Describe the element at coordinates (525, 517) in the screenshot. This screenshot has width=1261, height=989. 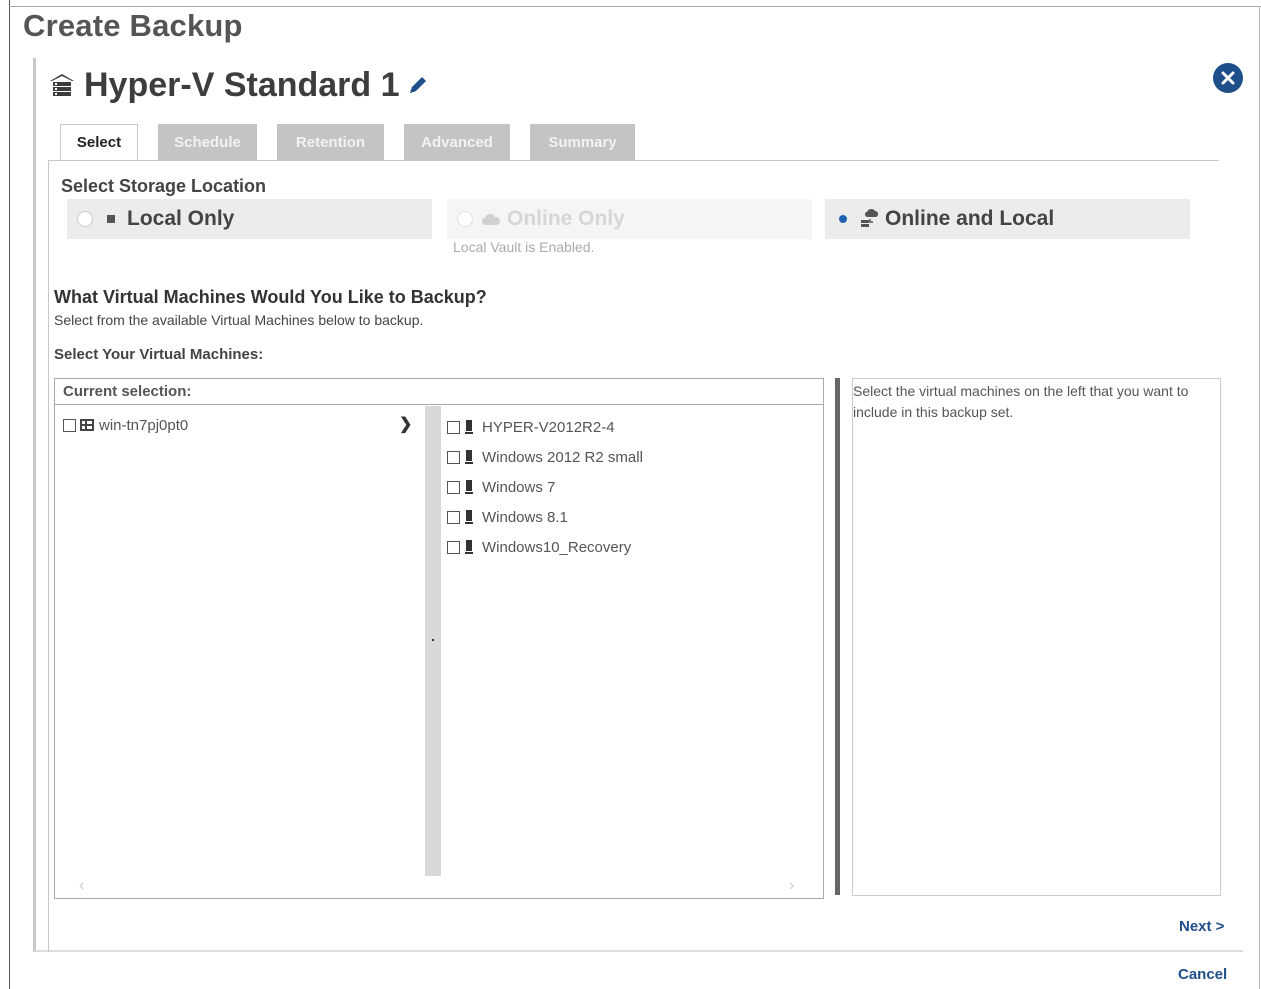
I see `vm-label: Windows 8.1` at that location.